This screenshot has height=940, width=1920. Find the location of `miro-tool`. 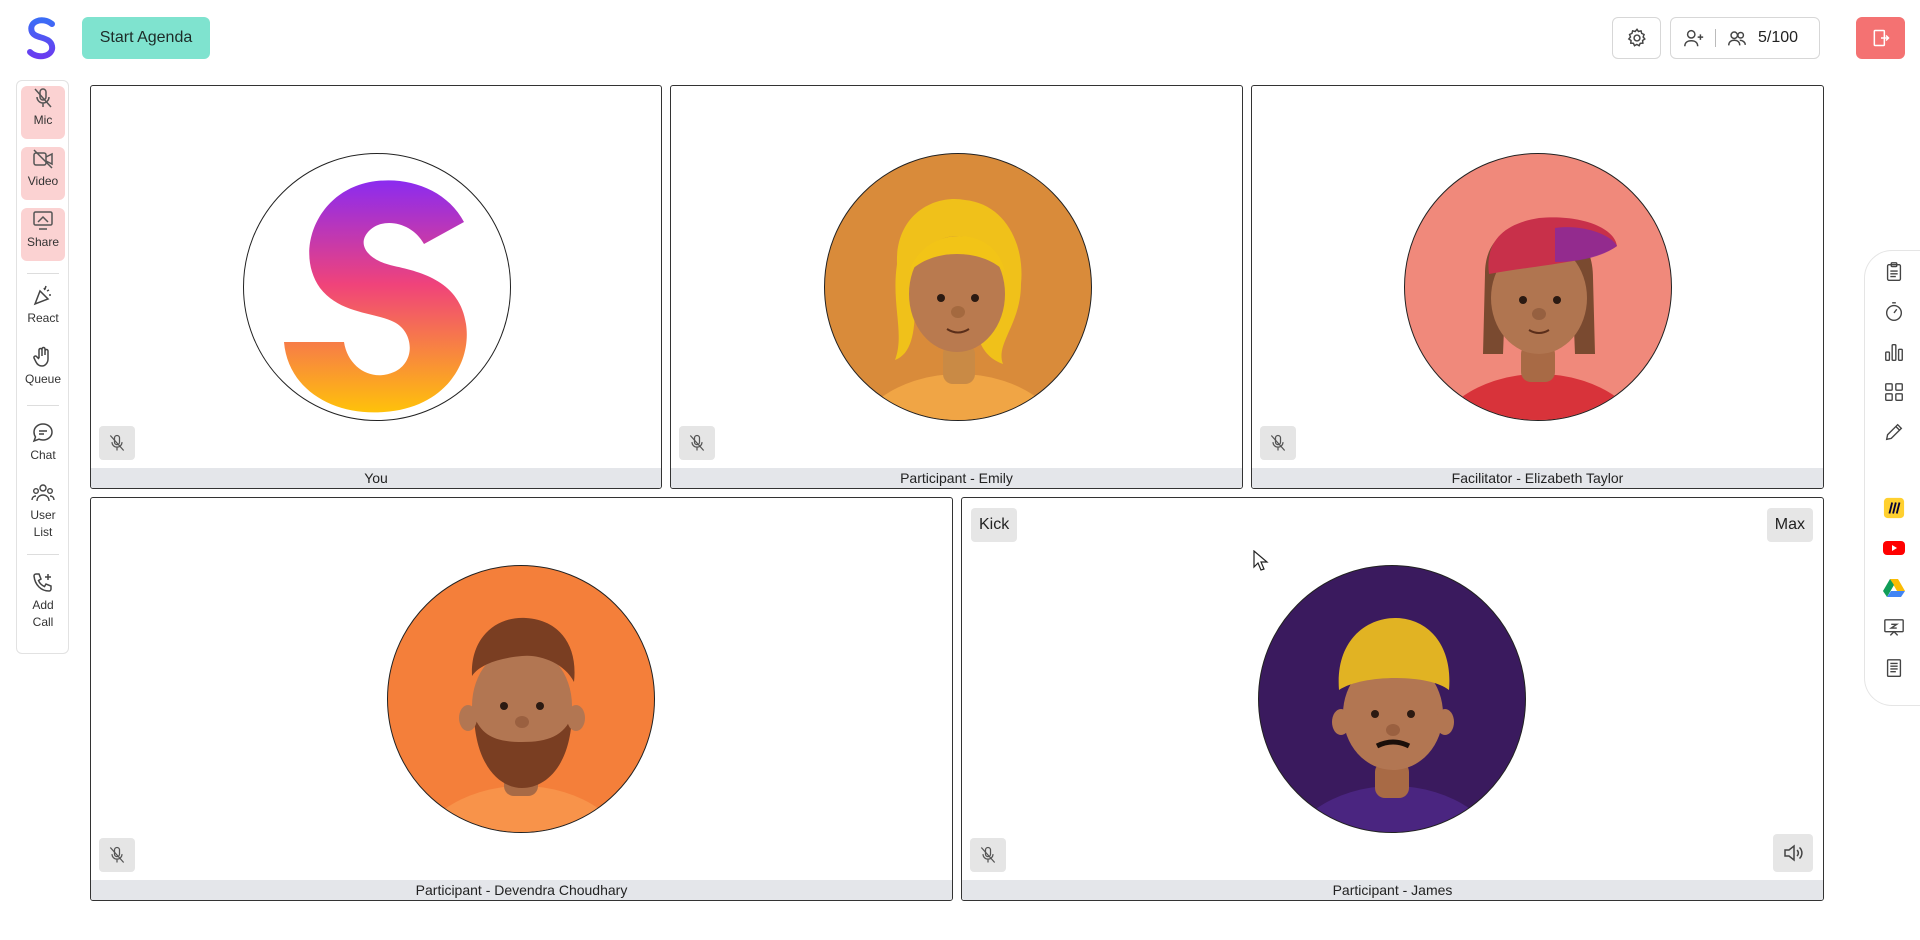

miro-tool is located at coordinates (1894, 508).